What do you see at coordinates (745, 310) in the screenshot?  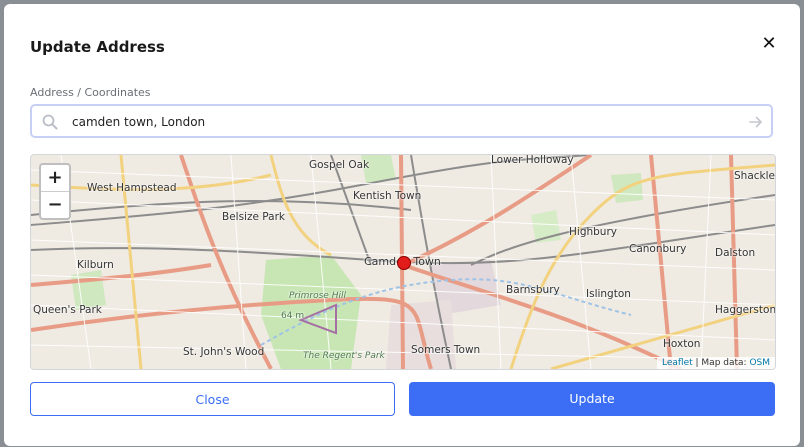 I see `map-label: Haggerston` at bounding box center [745, 310].